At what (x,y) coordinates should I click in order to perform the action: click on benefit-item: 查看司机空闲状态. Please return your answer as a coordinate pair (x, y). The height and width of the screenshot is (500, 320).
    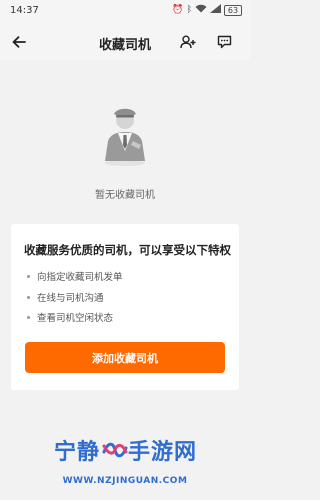
    Looking at the image, I should click on (70, 317).